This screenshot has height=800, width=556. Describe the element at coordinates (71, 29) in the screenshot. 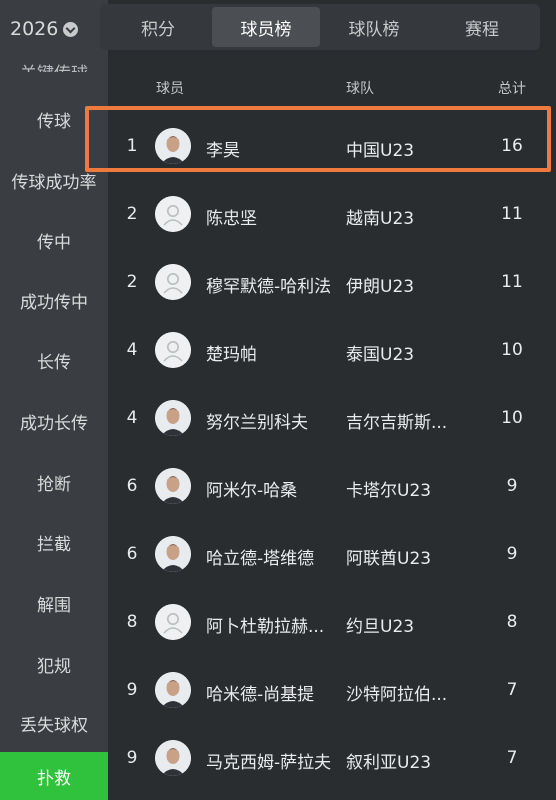

I see `chevron-down-icon` at that location.